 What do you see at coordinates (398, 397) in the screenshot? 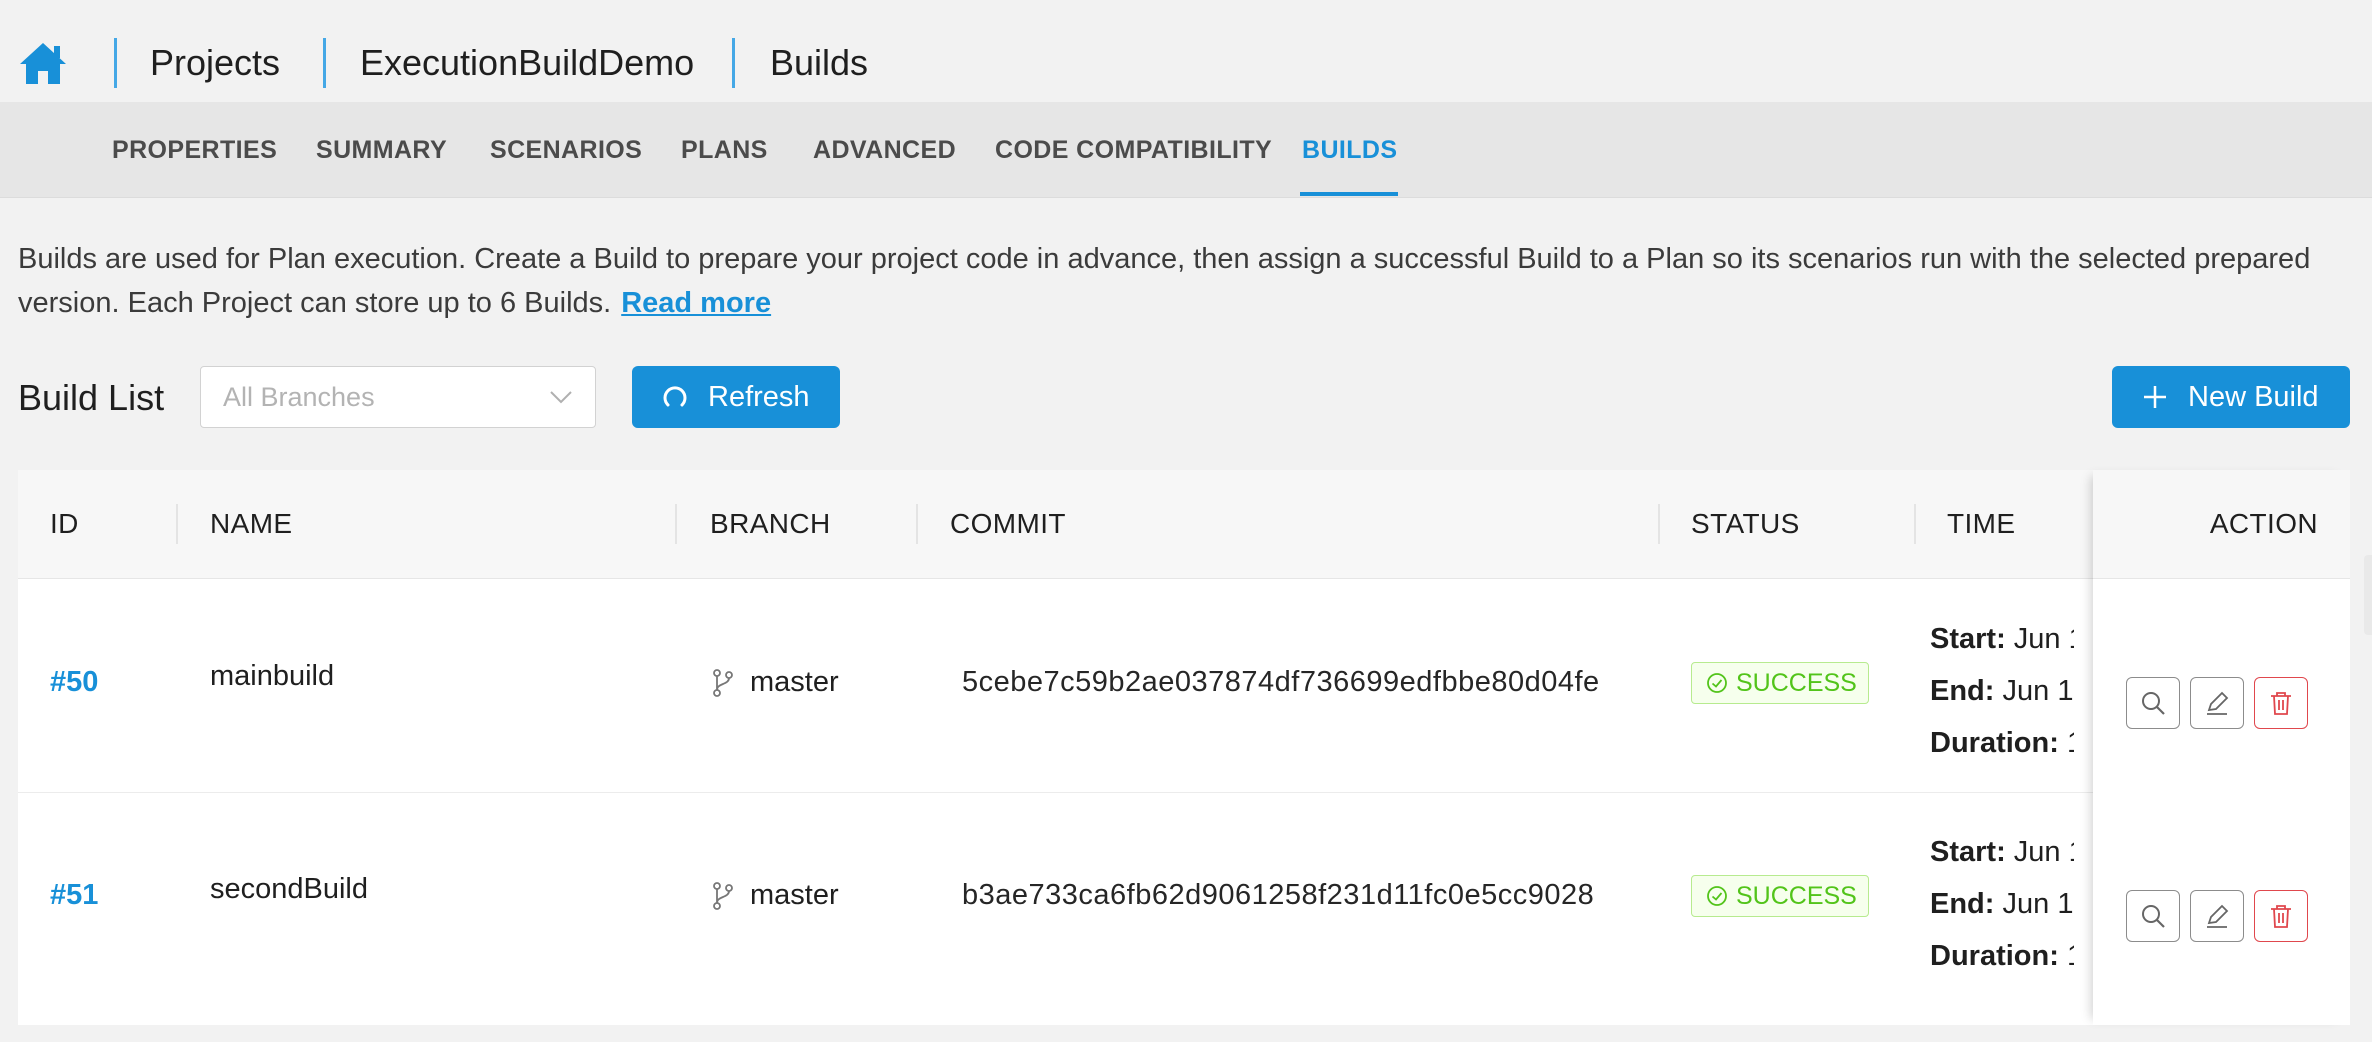
I see `branch-filter-select: All Branches` at bounding box center [398, 397].